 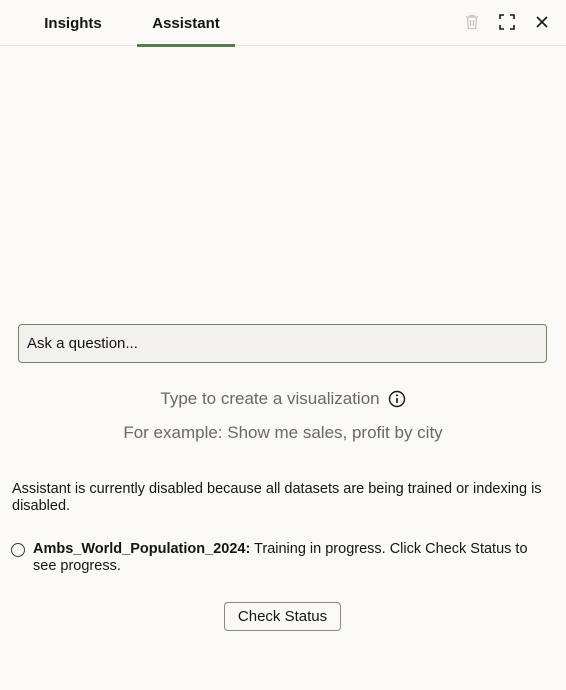 I want to click on tab-assistant: Assistant, so click(x=186, y=23).